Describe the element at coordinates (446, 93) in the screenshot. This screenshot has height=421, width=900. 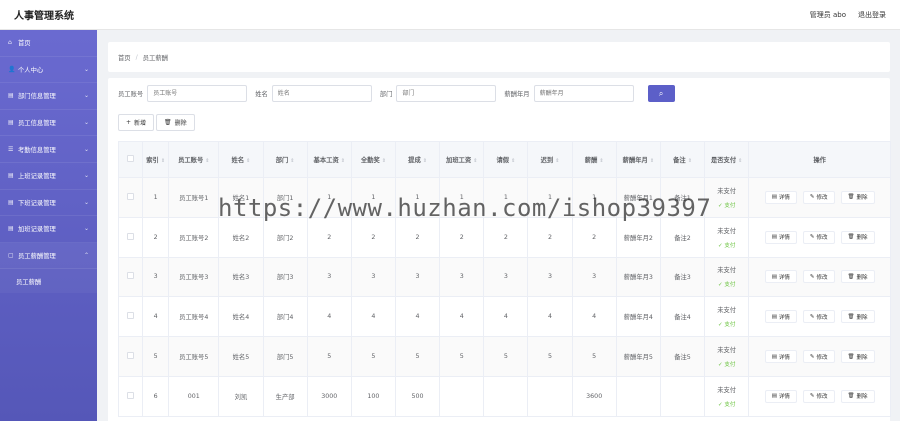
I see `search-input-department` at that location.